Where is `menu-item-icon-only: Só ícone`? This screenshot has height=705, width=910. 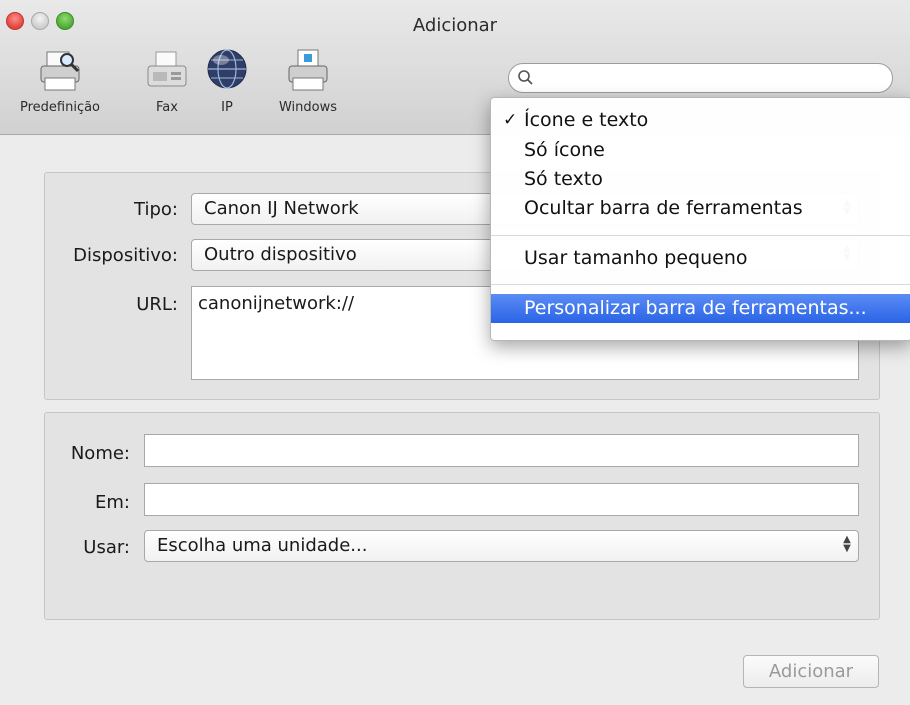 menu-item-icon-only: Só ícone is located at coordinates (700, 150).